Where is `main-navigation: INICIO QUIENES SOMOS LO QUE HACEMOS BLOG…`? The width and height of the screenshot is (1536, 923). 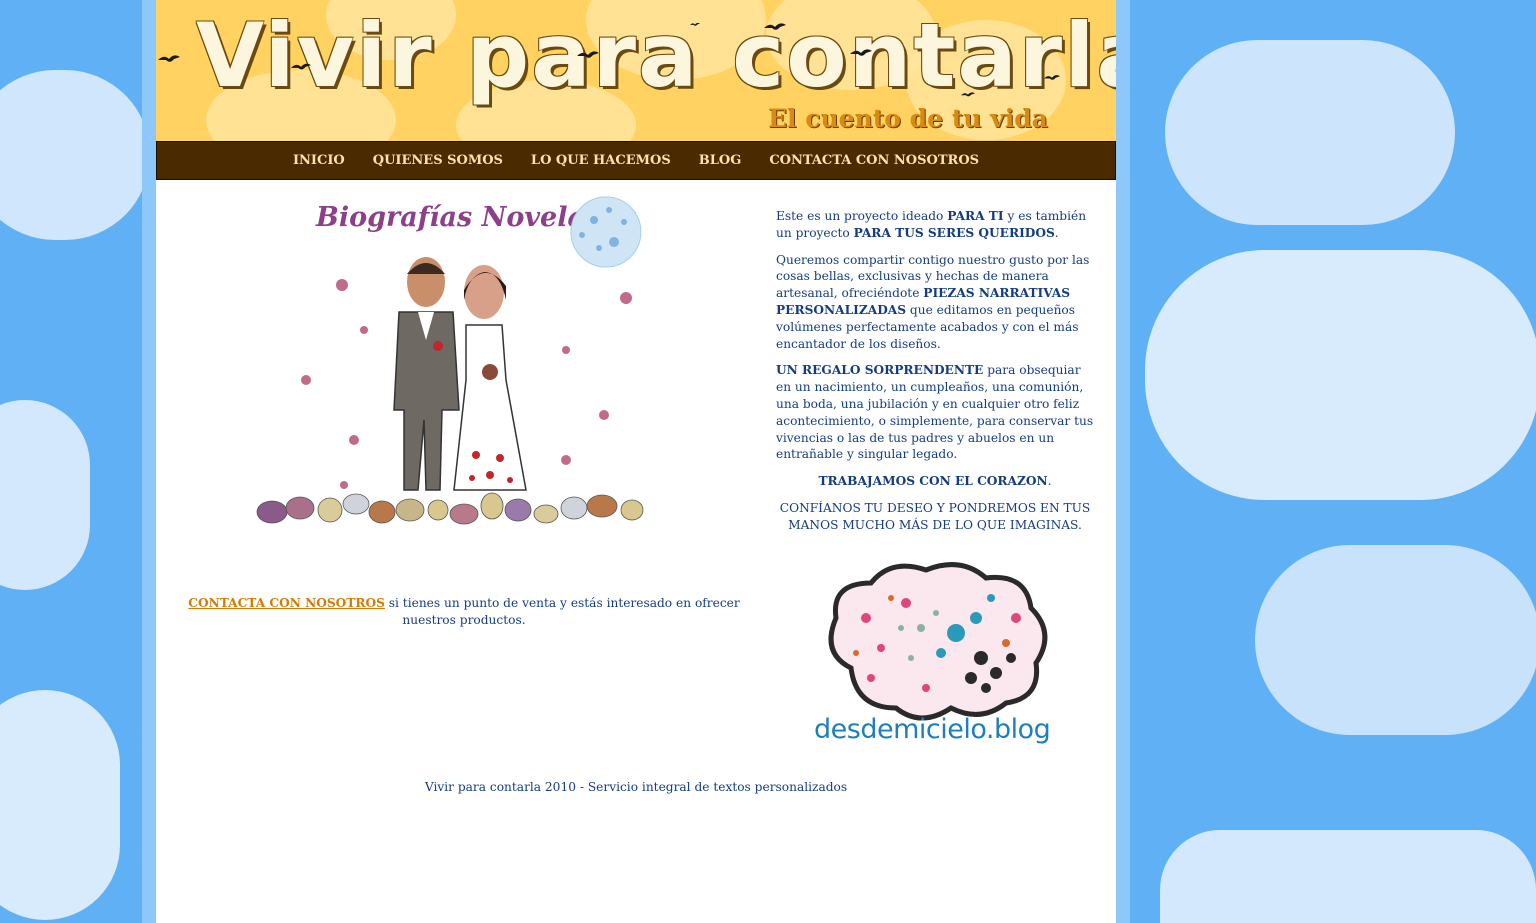 main-navigation: INICIO QUIENES SOMOS LO QUE HACEMOS BLOG… is located at coordinates (636, 160).